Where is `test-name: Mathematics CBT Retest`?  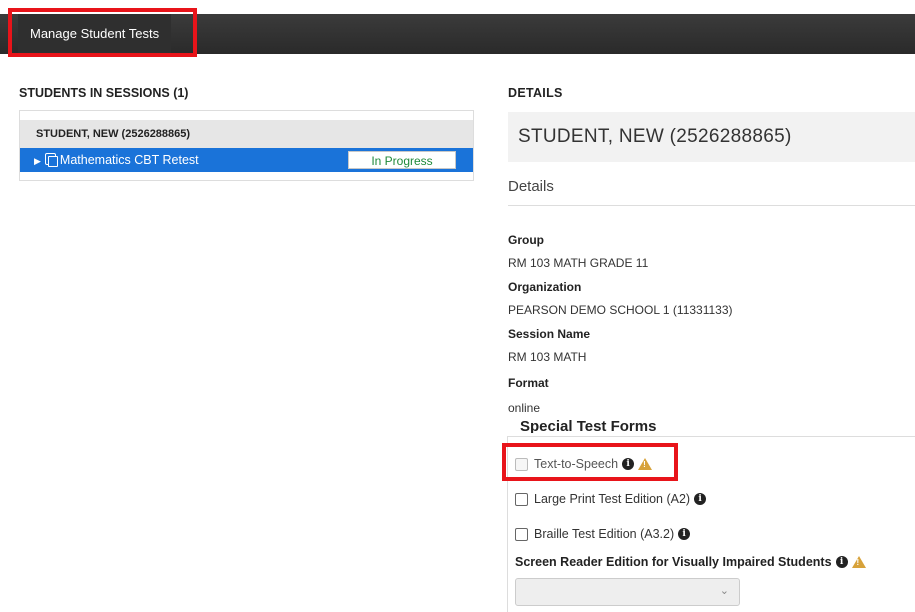 test-name: Mathematics CBT Retest is located at coordinates (129, 160).